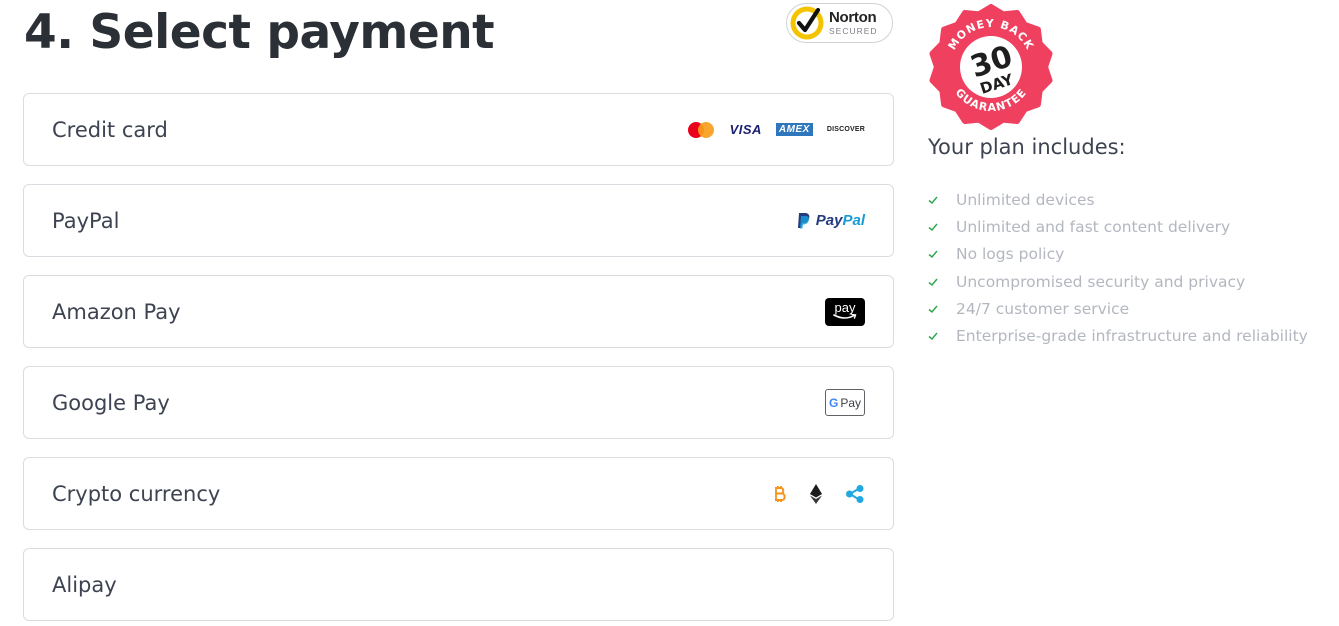 Image resolution: width=1339 pixels, height=626 pixels. I want to click on payment-option-label: Google Pay, so click(111, 402).